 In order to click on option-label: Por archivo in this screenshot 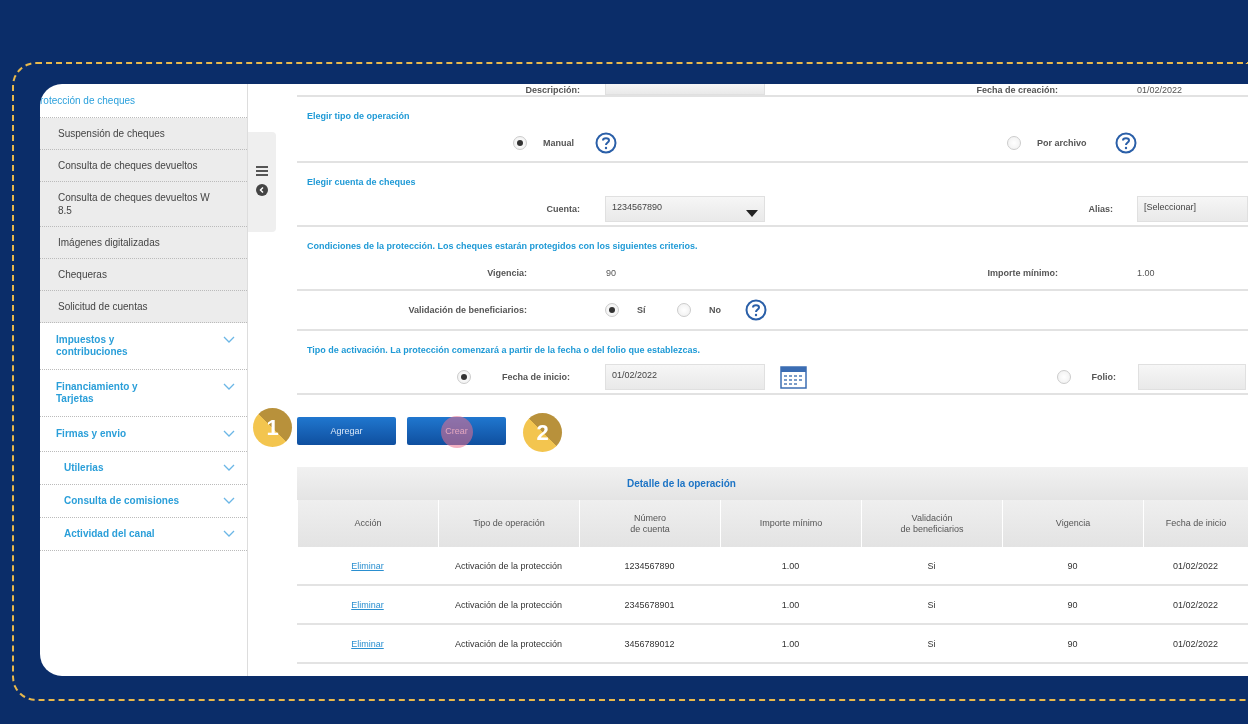, I will do `click(1062, 143)`.